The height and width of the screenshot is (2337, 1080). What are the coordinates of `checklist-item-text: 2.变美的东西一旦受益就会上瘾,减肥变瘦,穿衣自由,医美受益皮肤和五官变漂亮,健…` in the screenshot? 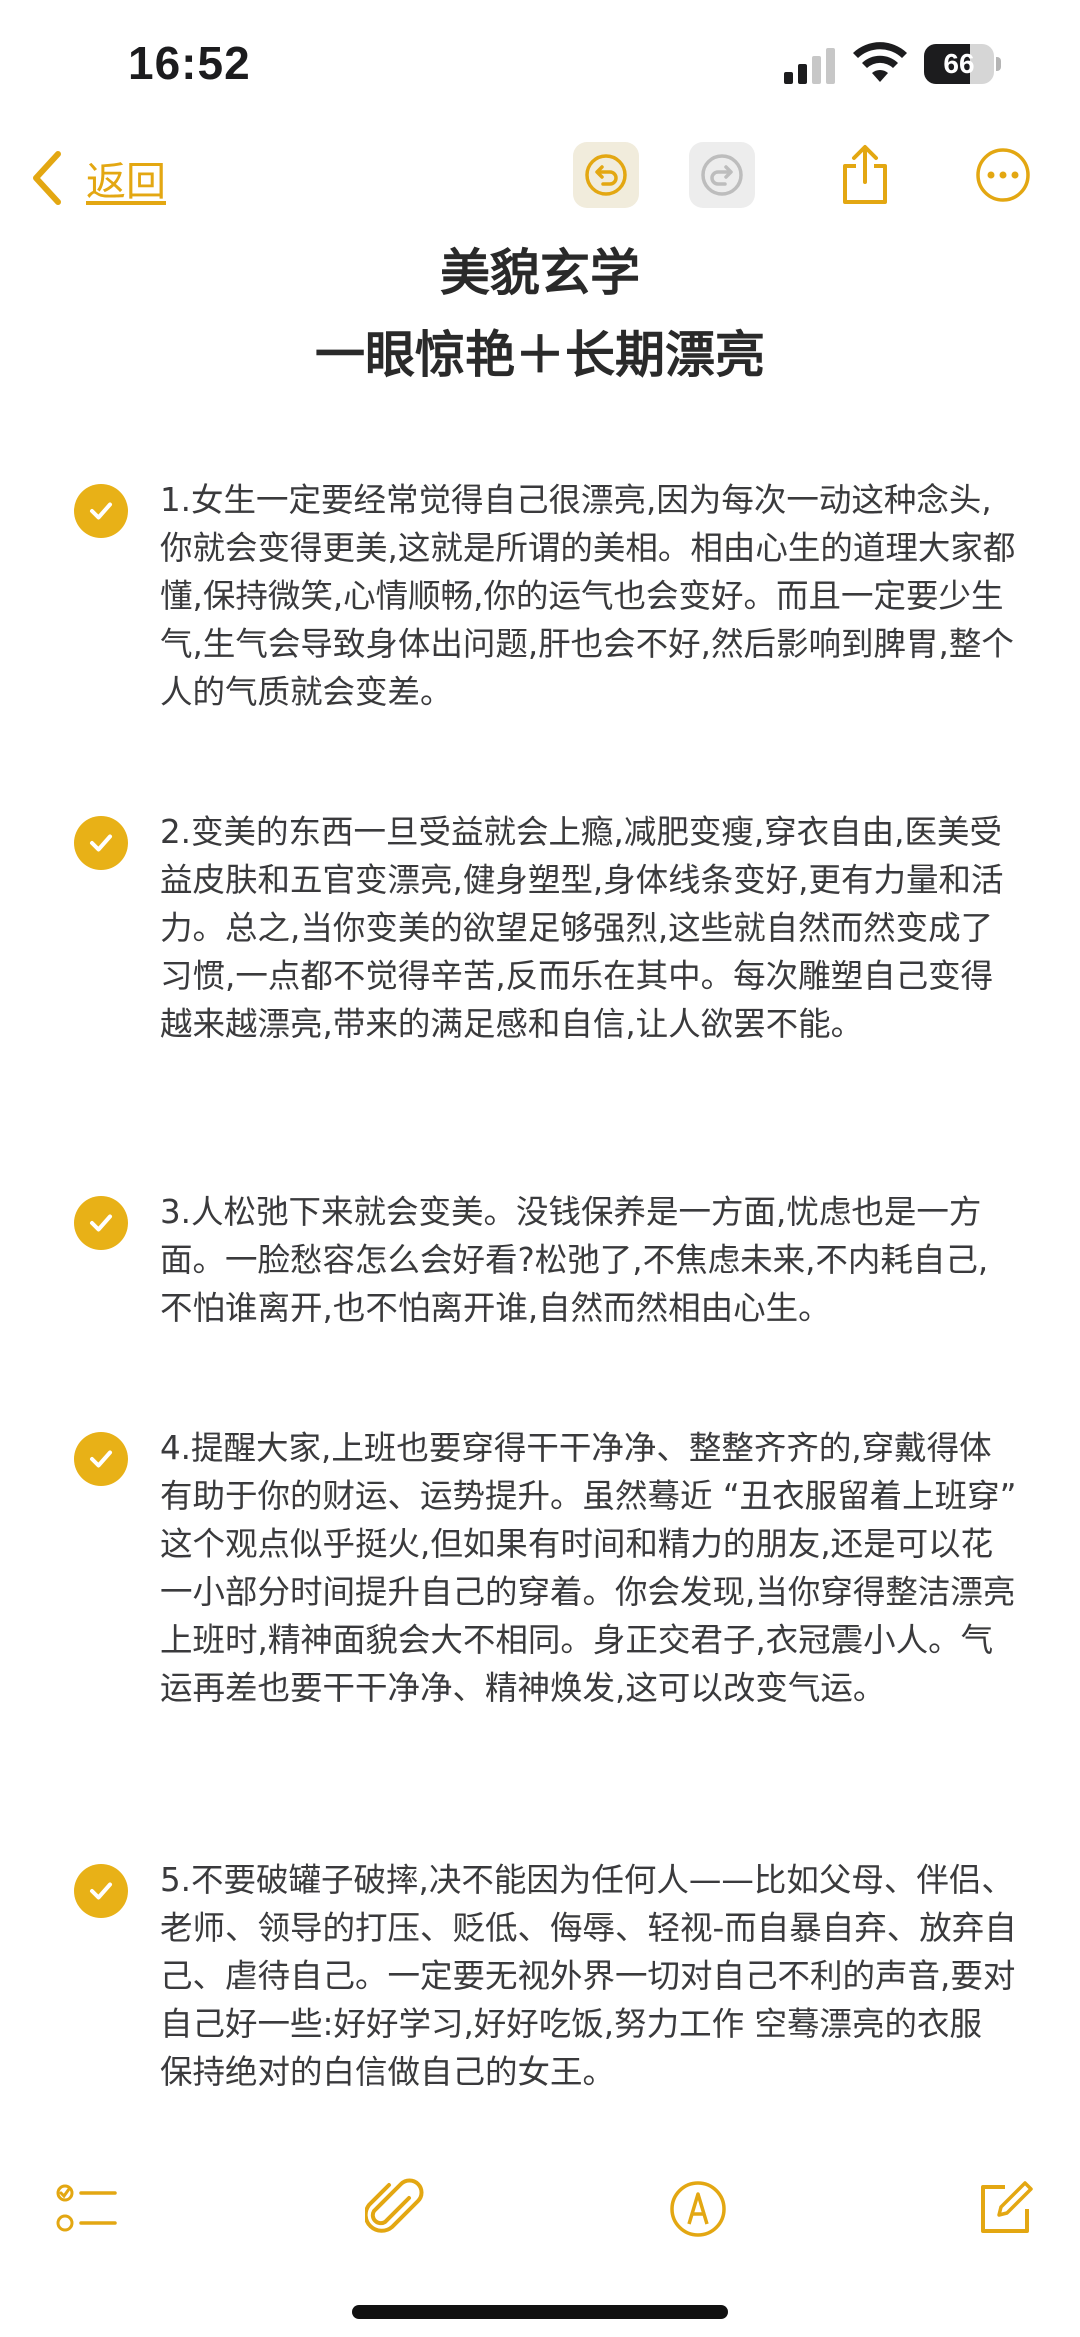 It's located at (582, 928).